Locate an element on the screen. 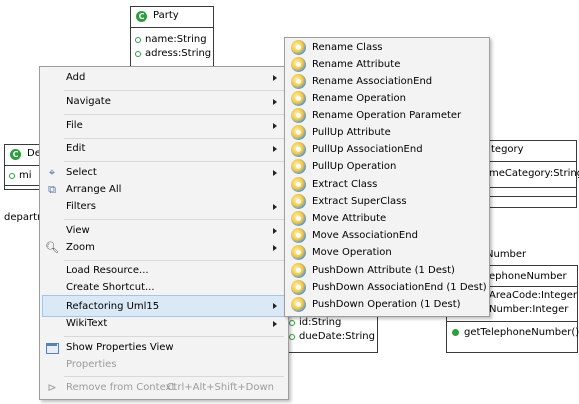 The image size is (579, 404). attributes-section: name:String adress:String is located at coordinates (172, 44).